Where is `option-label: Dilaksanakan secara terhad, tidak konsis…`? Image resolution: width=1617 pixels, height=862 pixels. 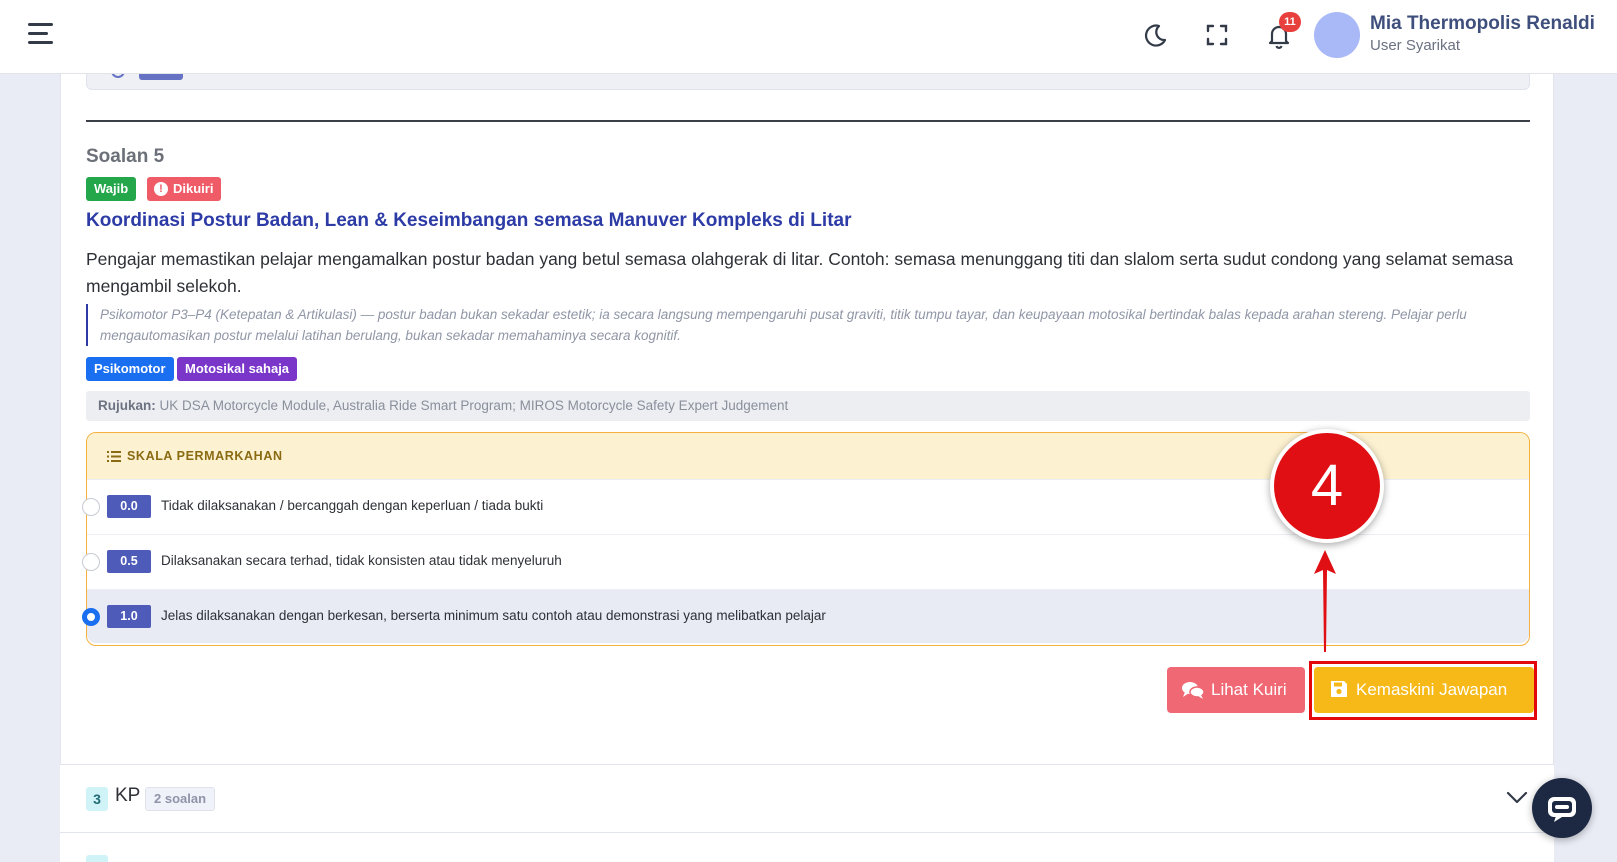 option-label: Dilaksanakan secara terhad, tidak konsis… is located at coordinates (361, 560).